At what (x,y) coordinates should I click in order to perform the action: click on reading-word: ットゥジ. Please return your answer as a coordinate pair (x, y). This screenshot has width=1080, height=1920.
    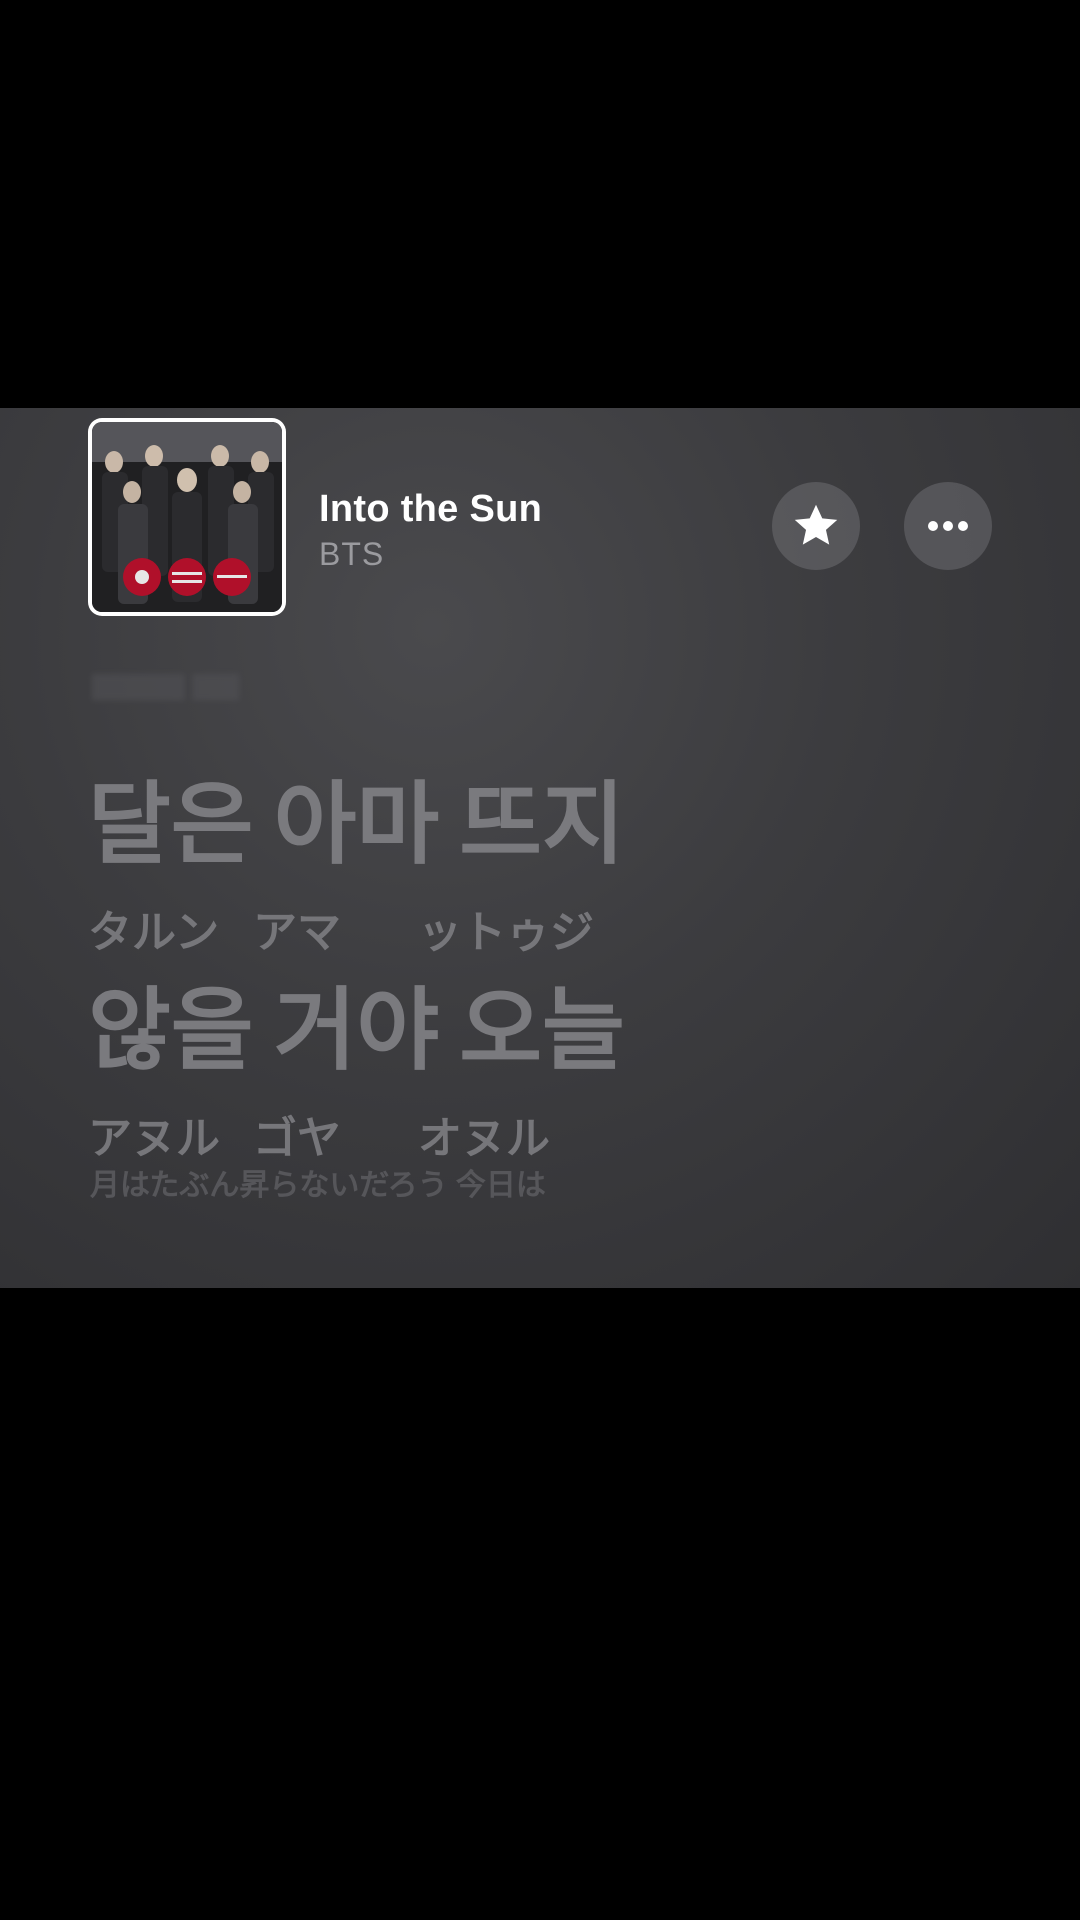
    Looking at the image, I should click on (506, 932).